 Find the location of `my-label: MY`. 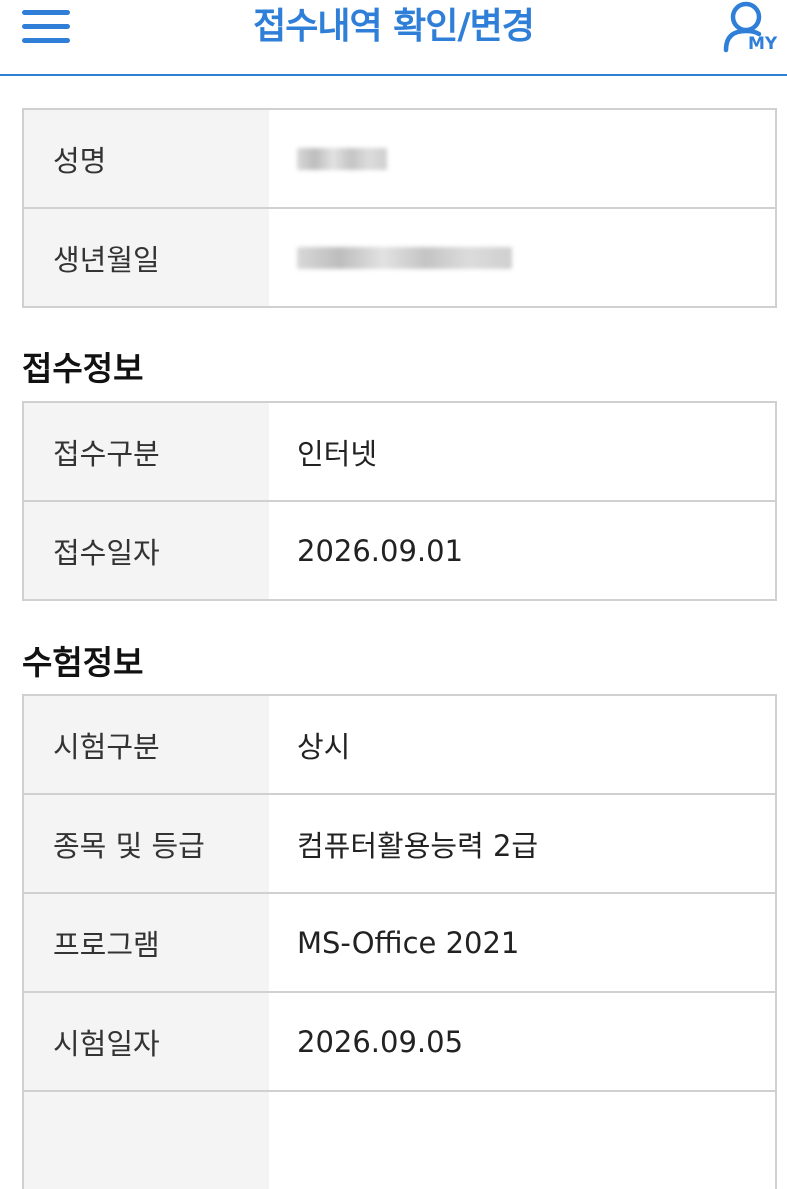

my-label: MY is located at coordinates (763, 44).